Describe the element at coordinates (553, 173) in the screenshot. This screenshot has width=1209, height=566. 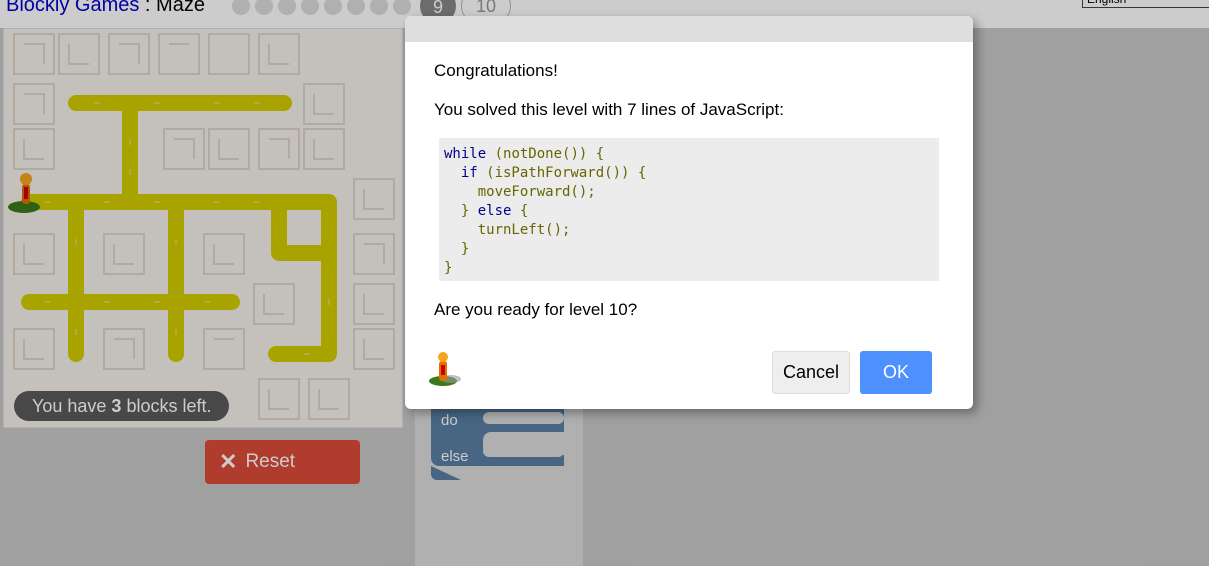
I see `code-line-2: if (isPathForward()) {` at that location.